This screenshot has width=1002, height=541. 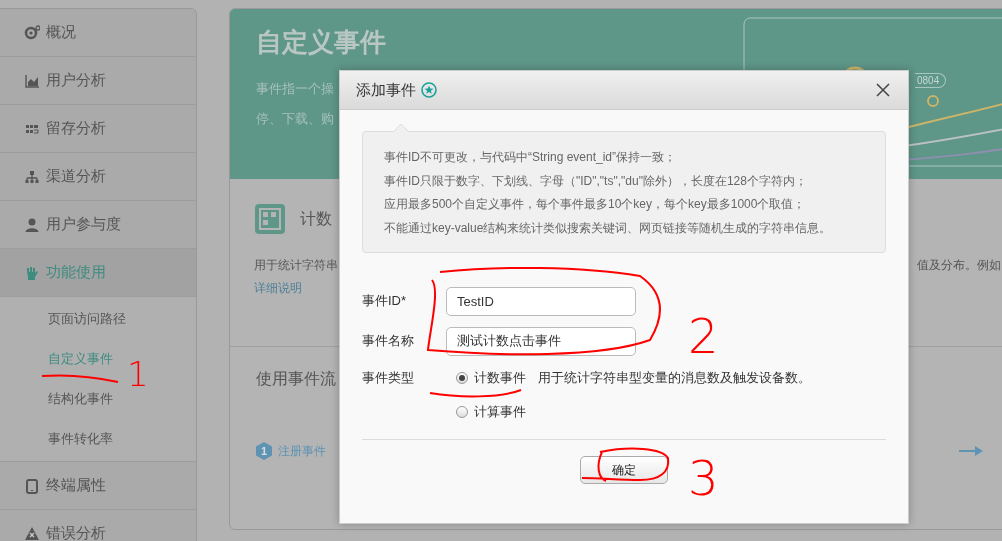 What do you see at coordinates (703, 478) in the screenshot?
I see `annotation-number: 3` at bounding box center [703, 478].